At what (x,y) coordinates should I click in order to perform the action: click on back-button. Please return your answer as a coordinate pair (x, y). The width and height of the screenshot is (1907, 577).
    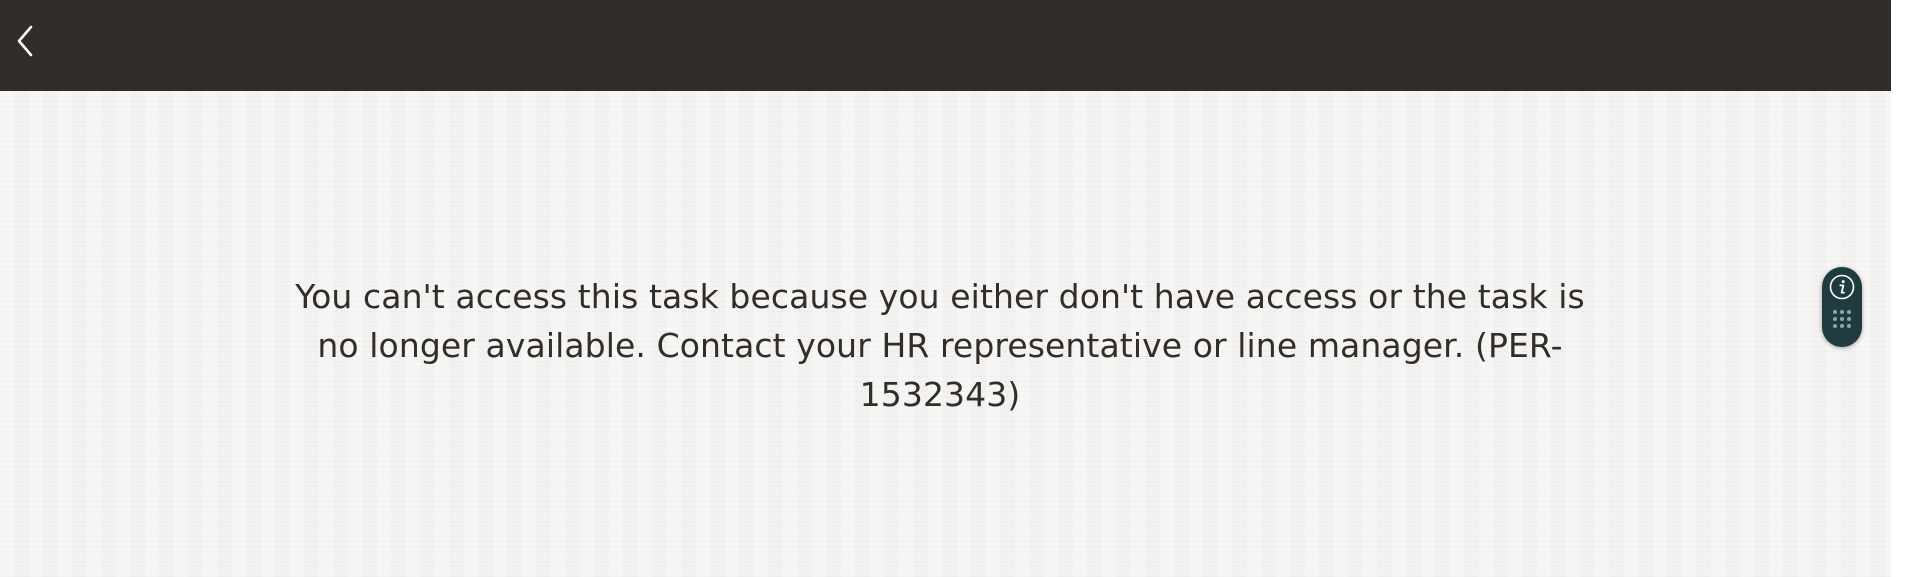
    Looking at the image, I should click on (25, 41).